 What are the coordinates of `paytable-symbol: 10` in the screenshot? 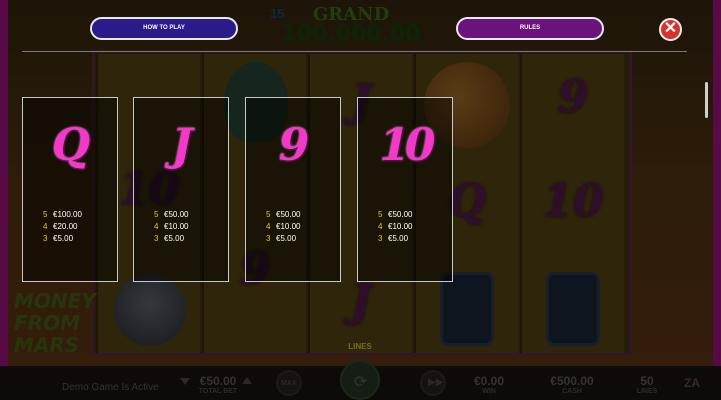 It's located at (407, 145).